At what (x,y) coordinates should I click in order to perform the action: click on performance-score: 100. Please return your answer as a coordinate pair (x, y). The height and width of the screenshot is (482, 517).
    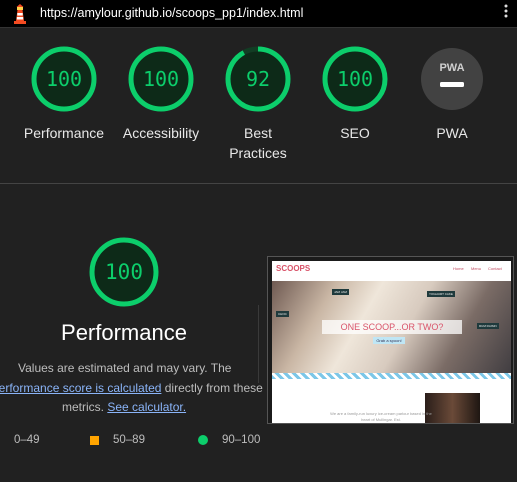
    Looking at the image, I should click on (124, 272).